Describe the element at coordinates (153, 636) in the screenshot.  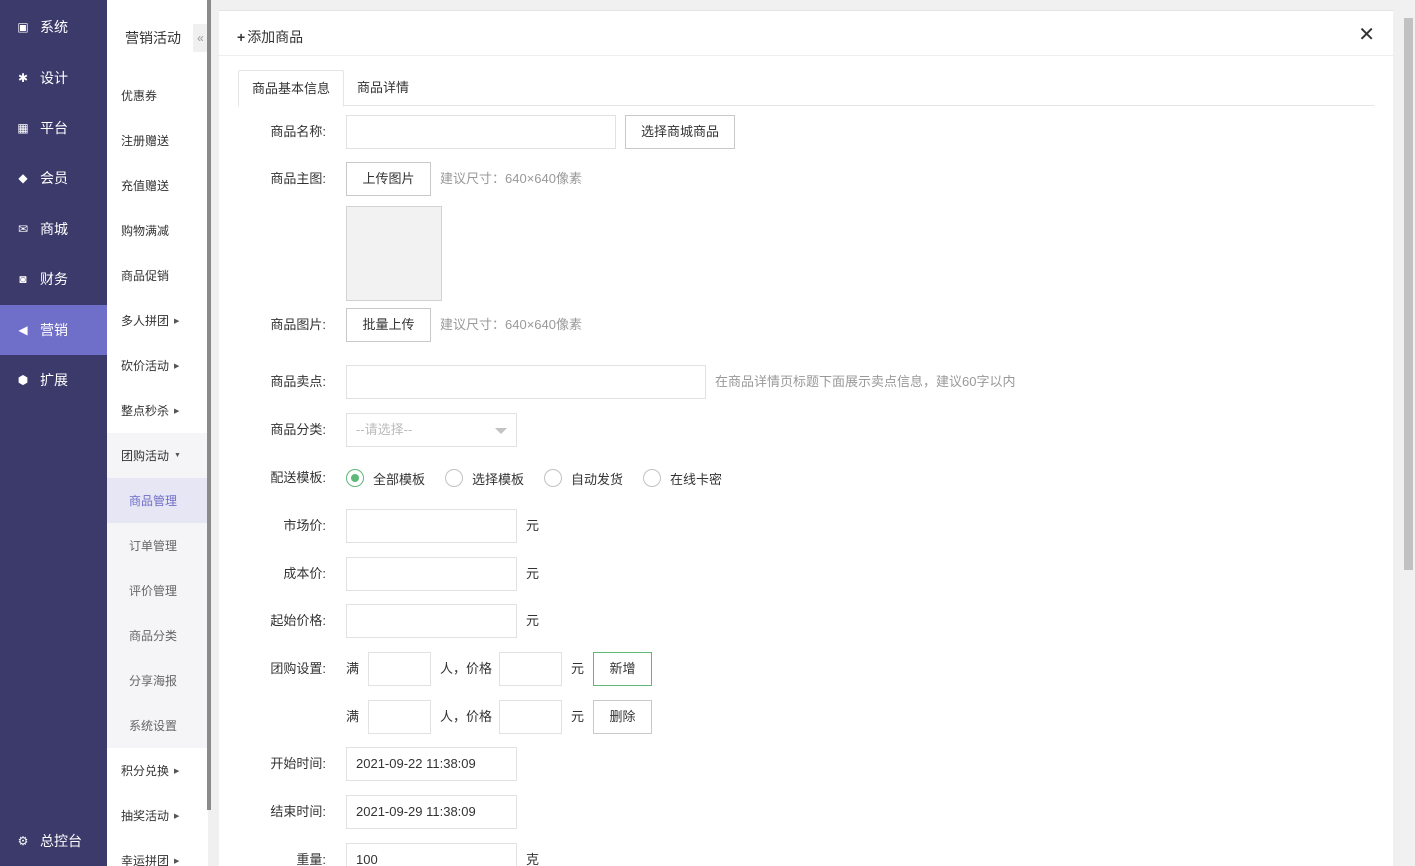
I see `menu-item-label: 商品分类` at that location.